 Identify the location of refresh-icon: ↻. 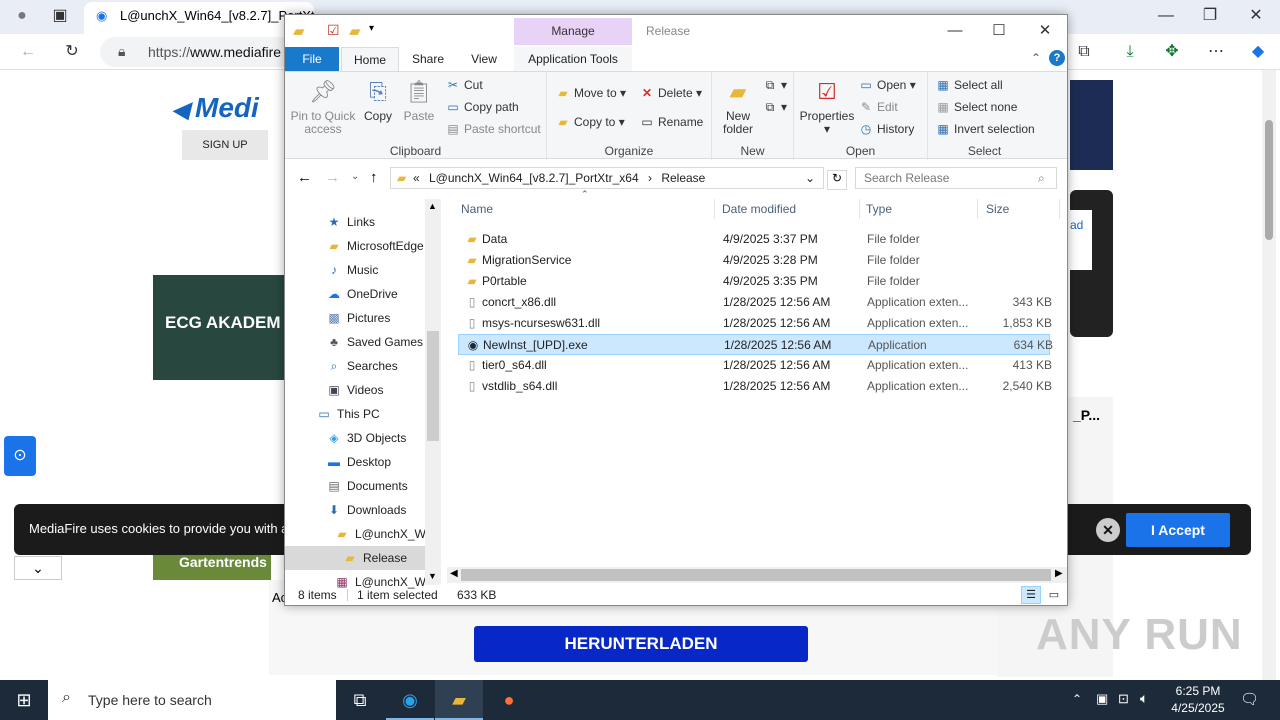
(72, 52).